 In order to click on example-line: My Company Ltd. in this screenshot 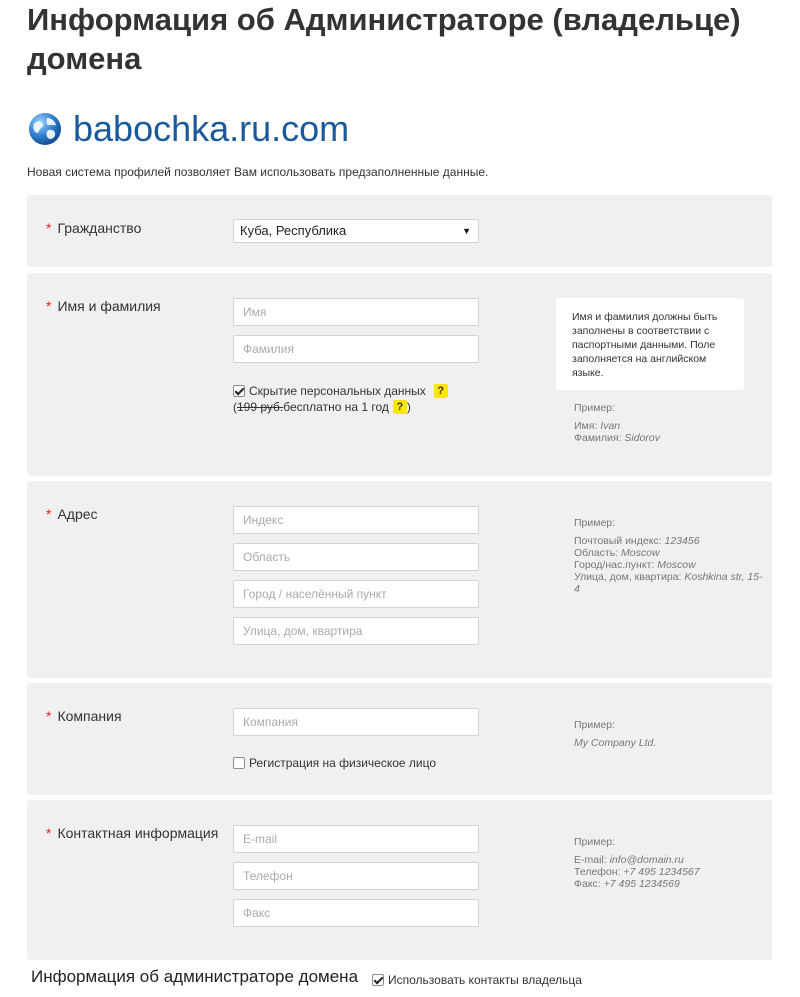, I will do `click(615, 743)`.